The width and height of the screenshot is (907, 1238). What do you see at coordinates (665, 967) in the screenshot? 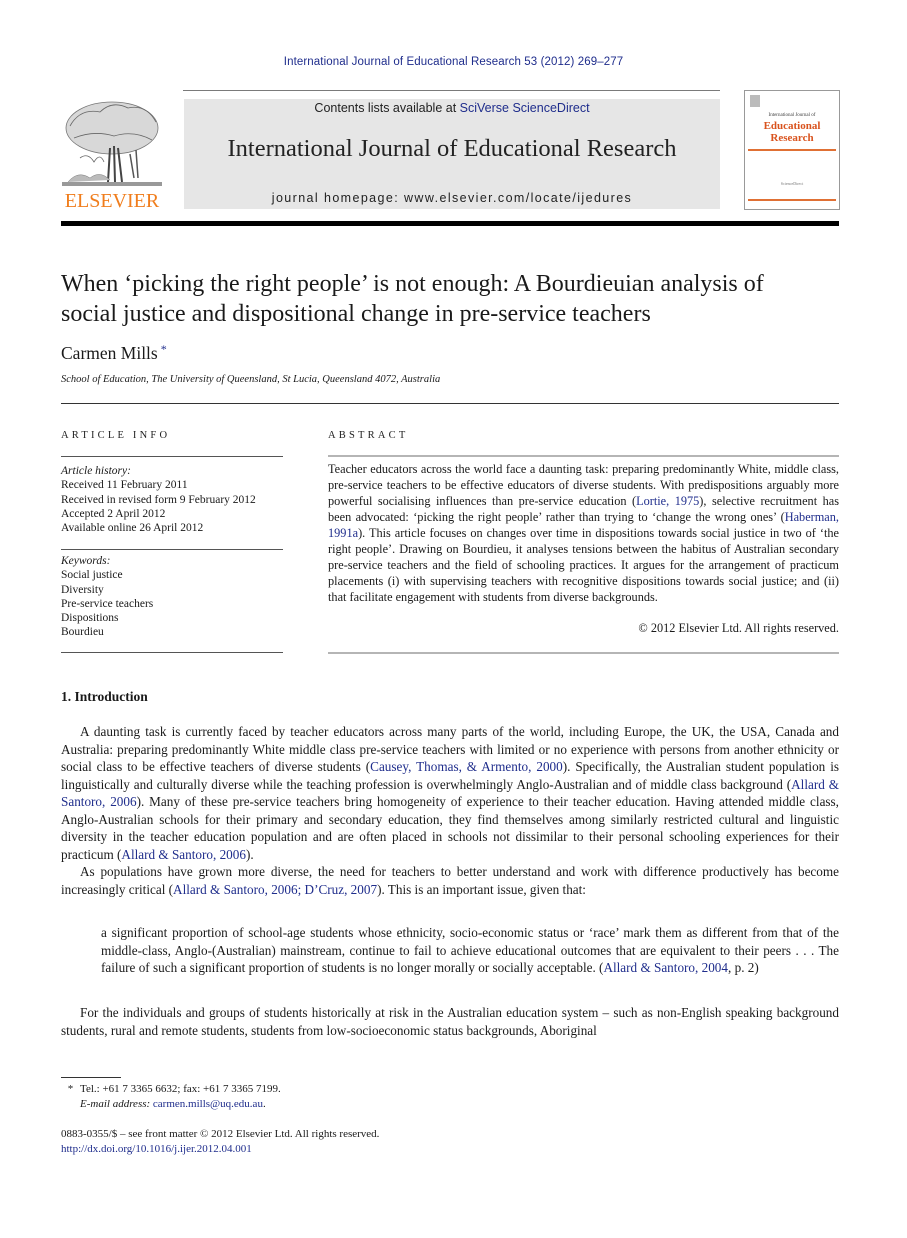
I see `citation-link: Allard & Santoro, 2004` at bounding box center [665, 967].